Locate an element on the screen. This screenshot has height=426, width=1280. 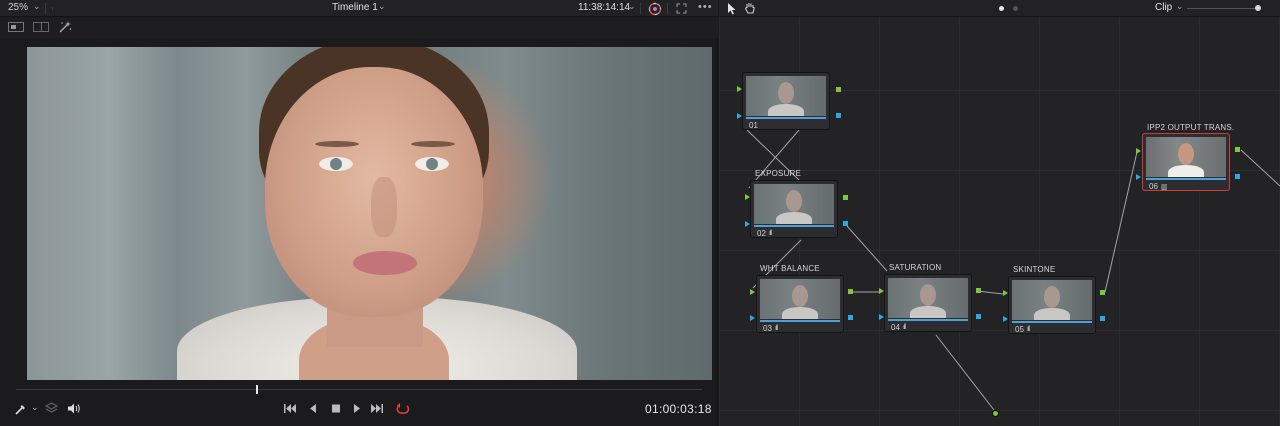
stop-icon is located at coordinates (336, 408).